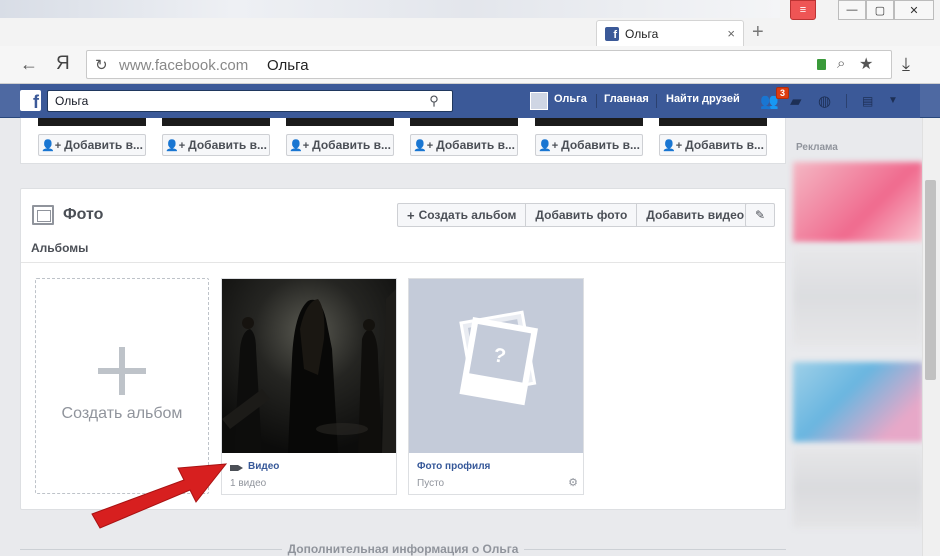 This screenshot has width=940, height=556. What do you see at coordinates (29, 64) in the screenshot?
I see `back-arrow-icon: ←` at bounding box center [29, 64].